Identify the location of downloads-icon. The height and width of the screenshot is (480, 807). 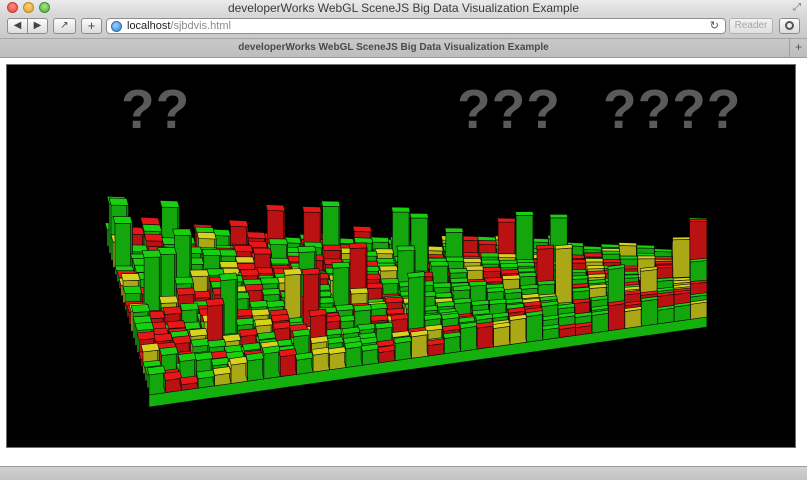
(789, 25).